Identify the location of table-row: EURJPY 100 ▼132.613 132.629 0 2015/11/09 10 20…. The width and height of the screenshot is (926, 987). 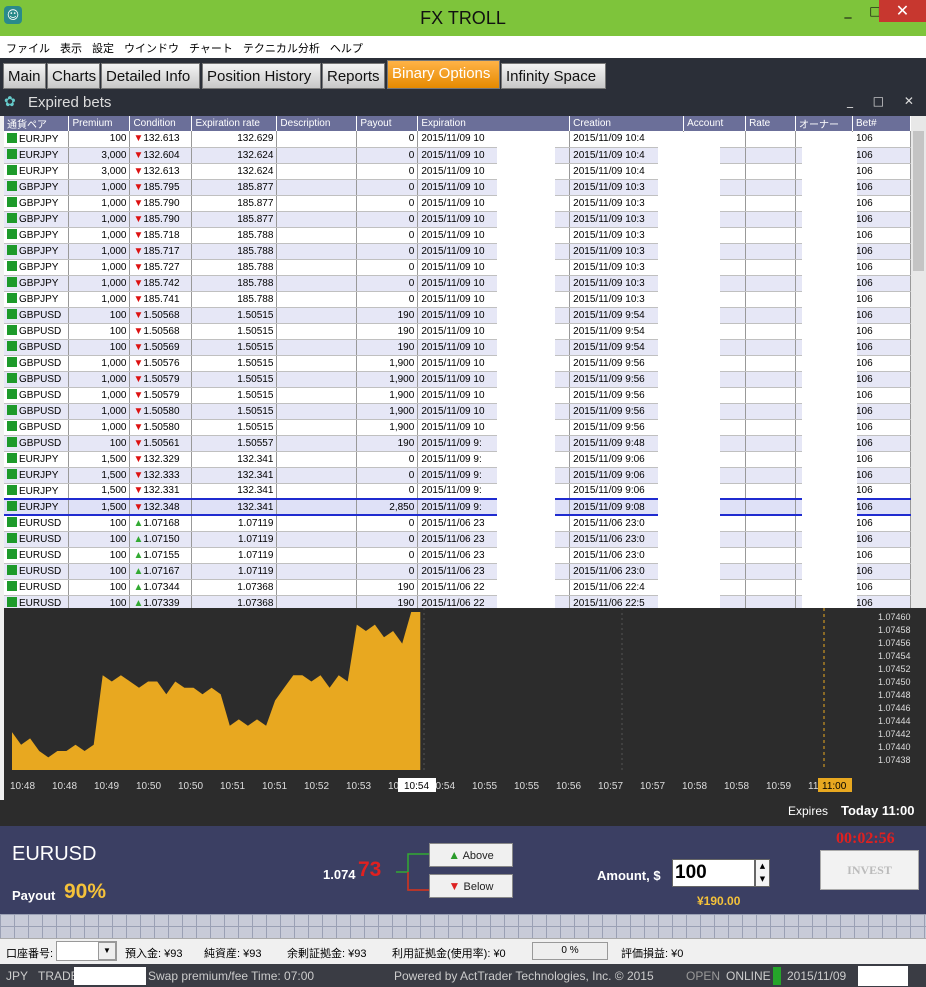
(457, 139).